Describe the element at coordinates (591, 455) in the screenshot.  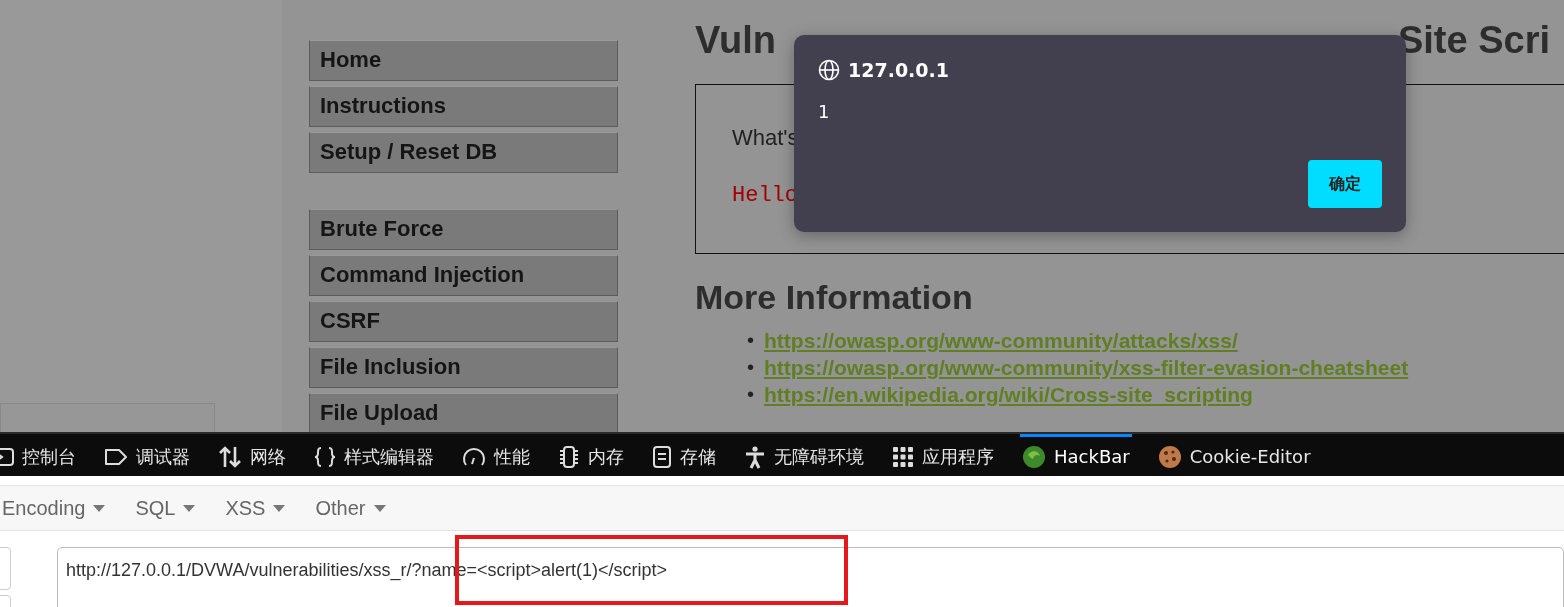
I see `devtools-tab: 内存` at that location.